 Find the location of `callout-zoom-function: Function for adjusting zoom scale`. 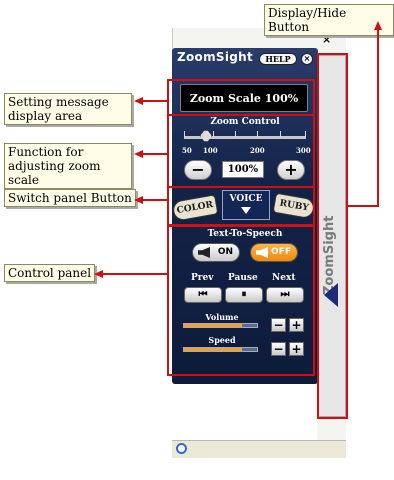

callout-zoom-function: Function for adjusting zoom scale is located at coordinates (68, 166).